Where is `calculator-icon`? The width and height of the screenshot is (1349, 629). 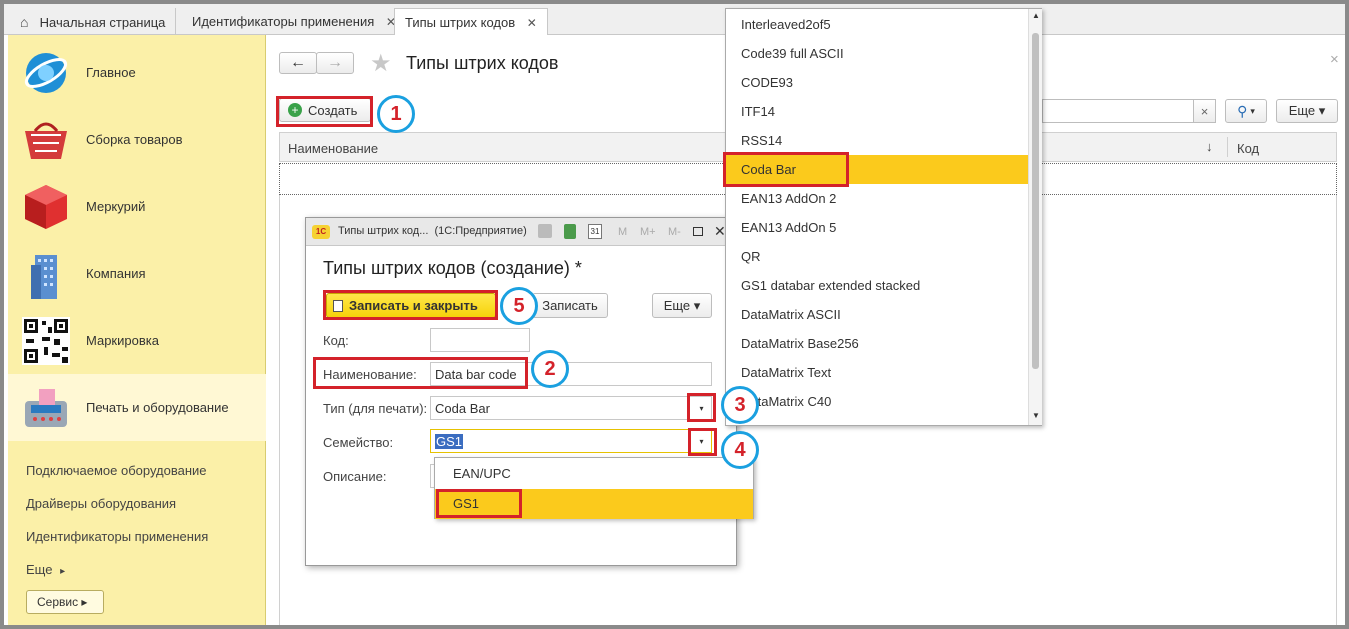
calculator-icon is located at coordinates (570, 231).